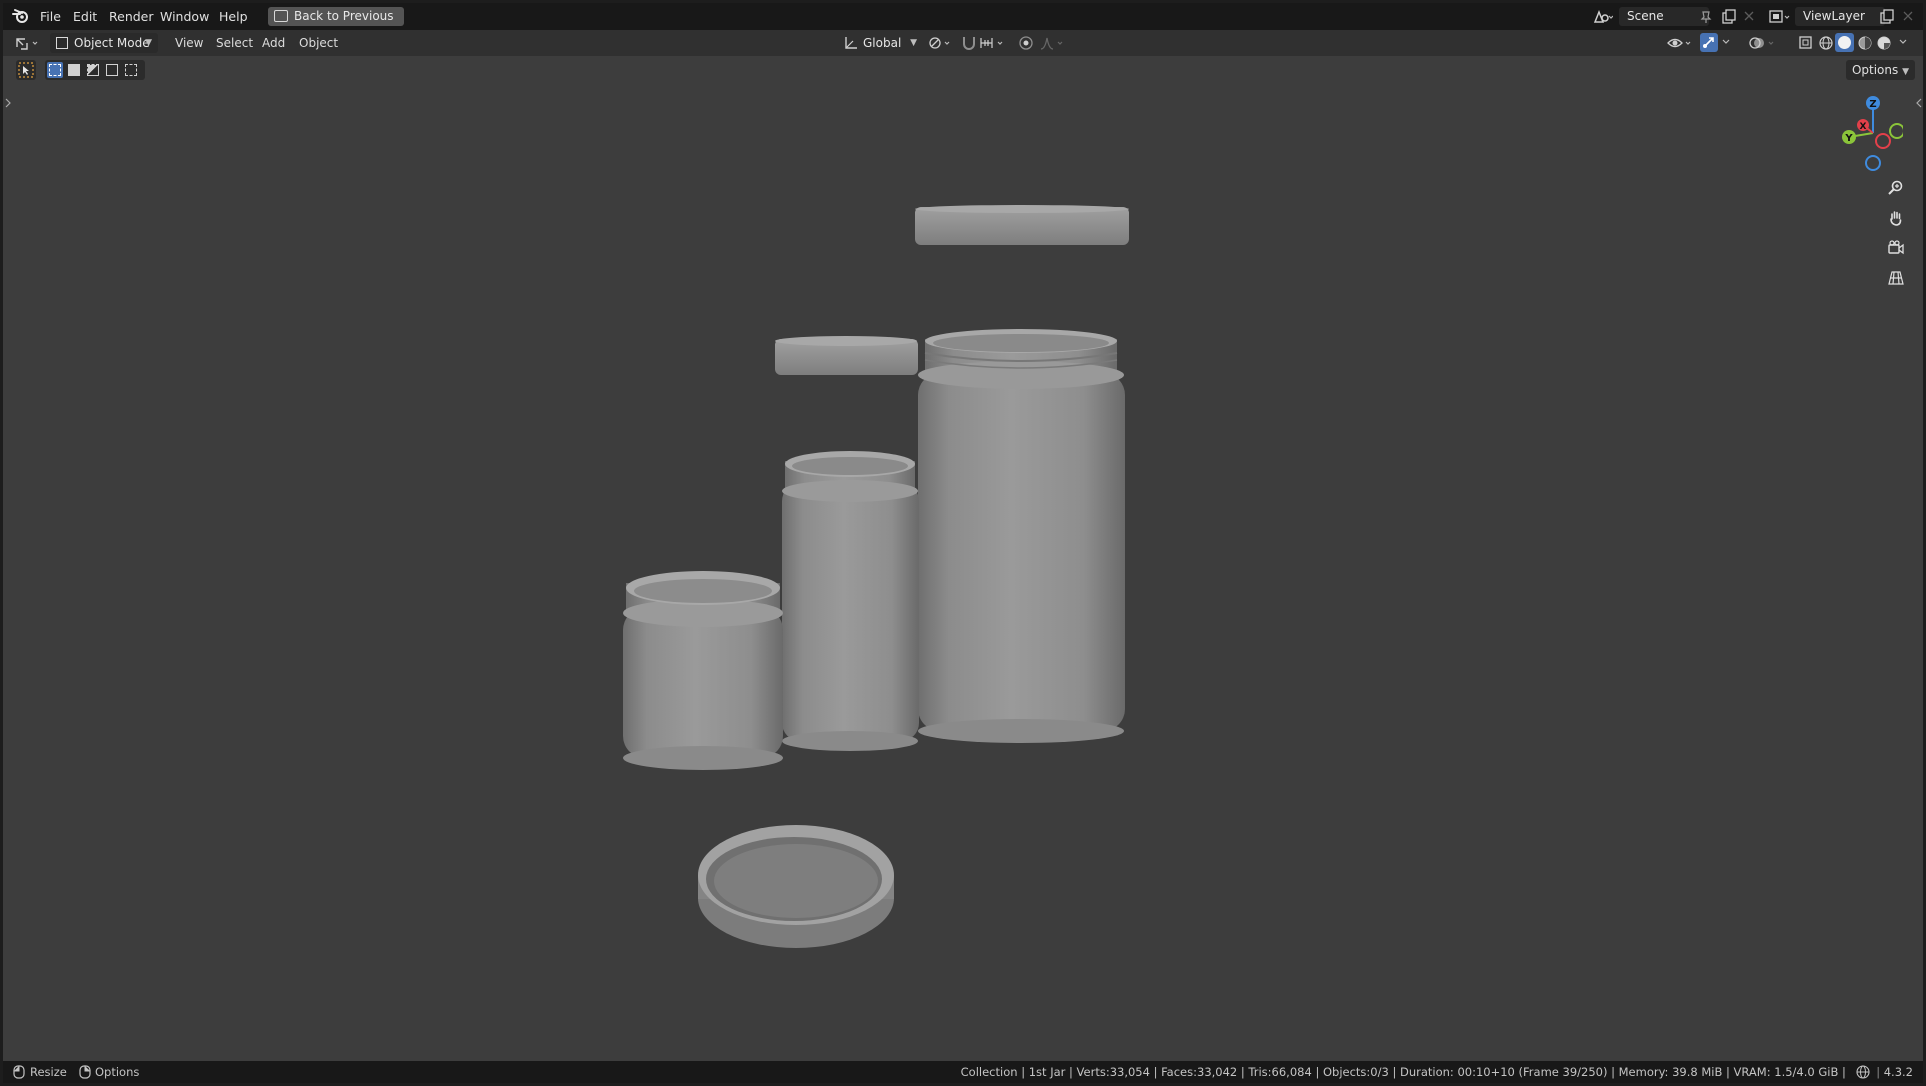 Image resolution: width=1926 pixels, height=1086 pixels. What do you see at coordinates (117, 1072) in the screenshot?
I see `status-options-label: Options` at bounding box center [117, 1072].